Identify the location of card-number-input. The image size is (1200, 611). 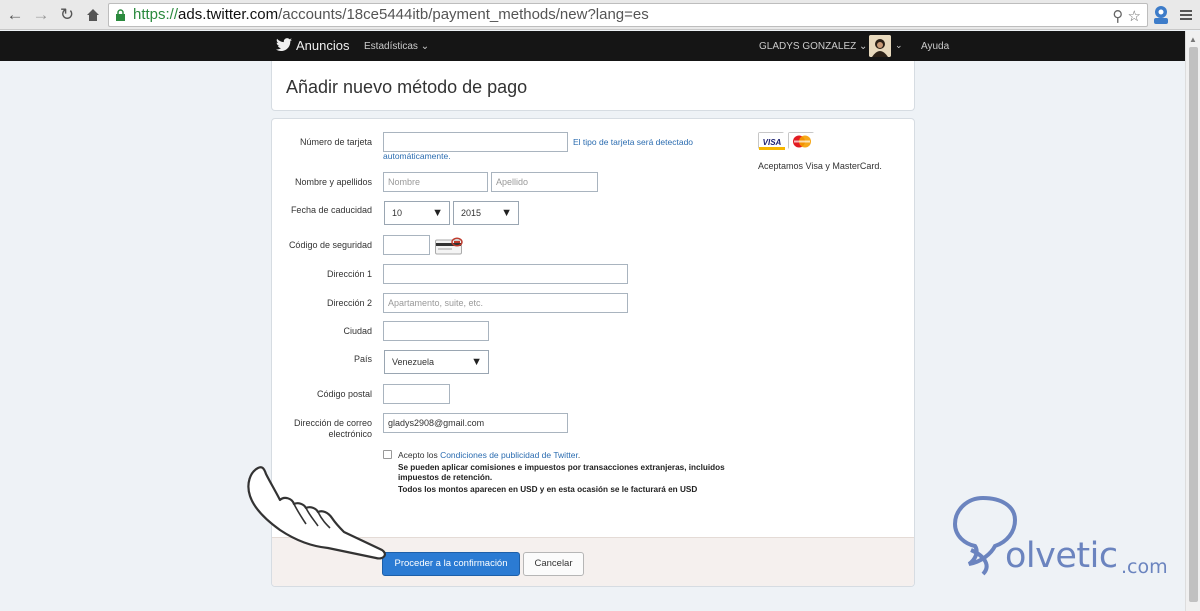
(475, 142).